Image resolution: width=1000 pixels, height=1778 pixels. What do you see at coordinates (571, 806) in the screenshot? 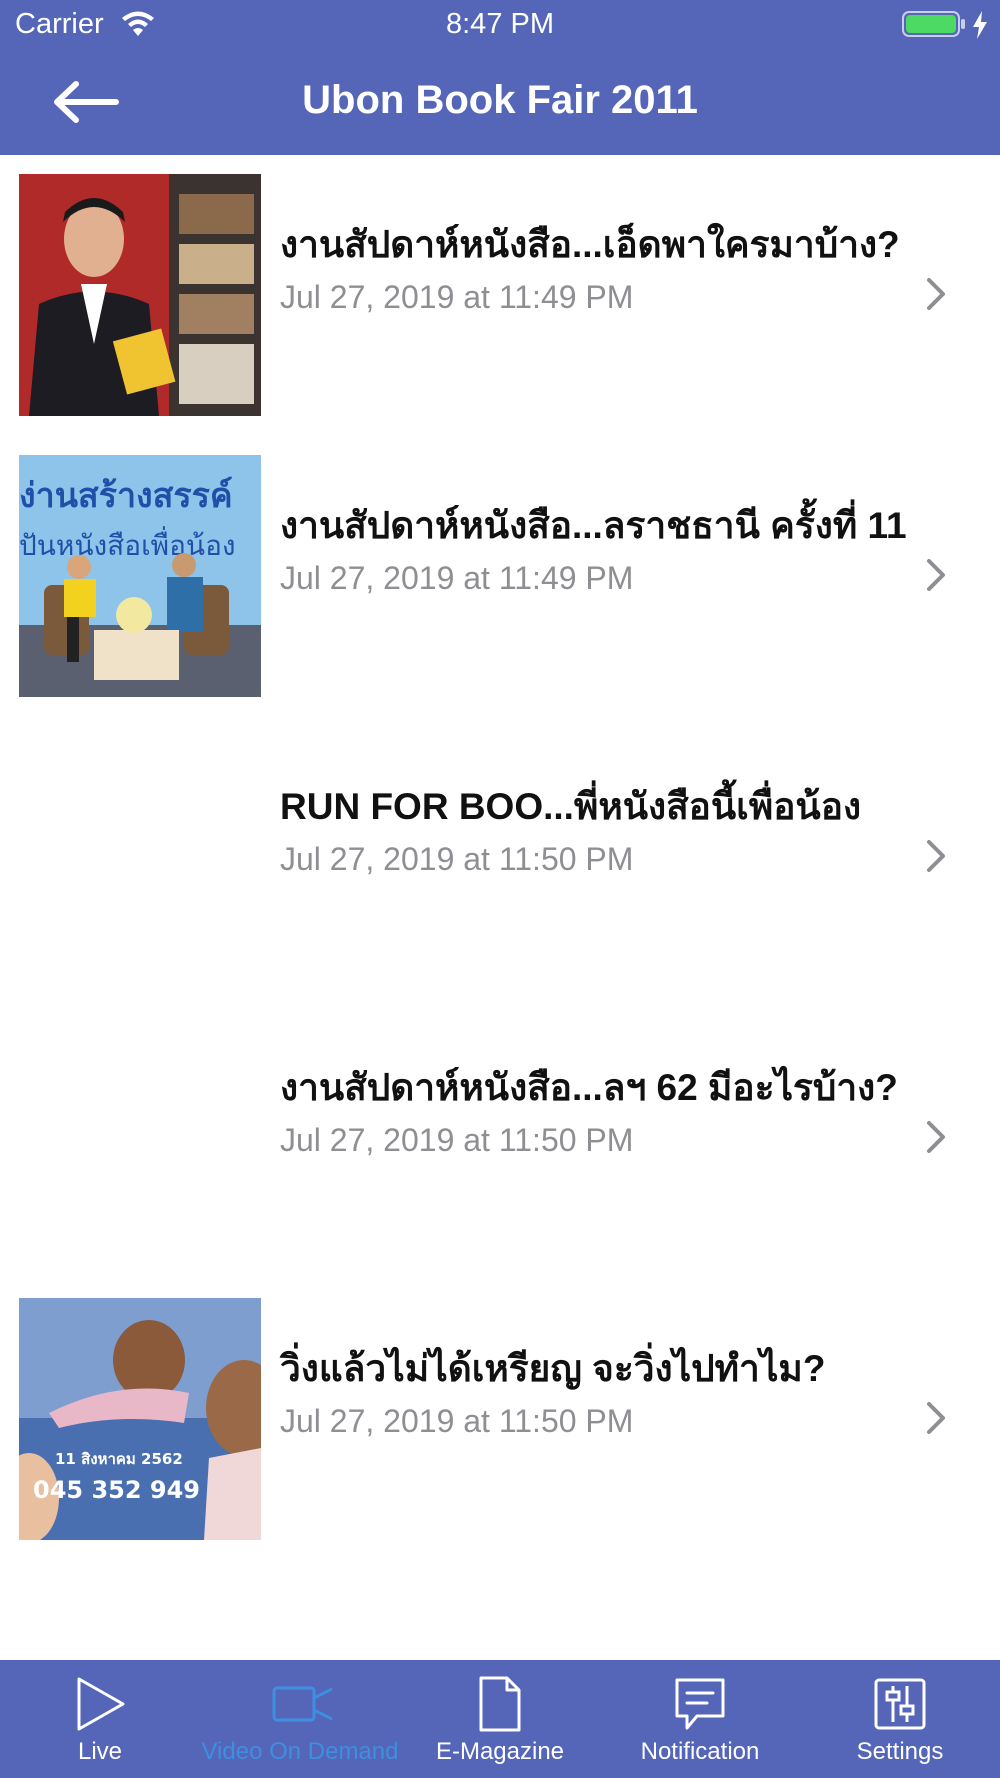
I see `video-title: RUN FOR BOO...พี่หนังสือนี้เพื่อน้อง` at bounding box center [571, 806].